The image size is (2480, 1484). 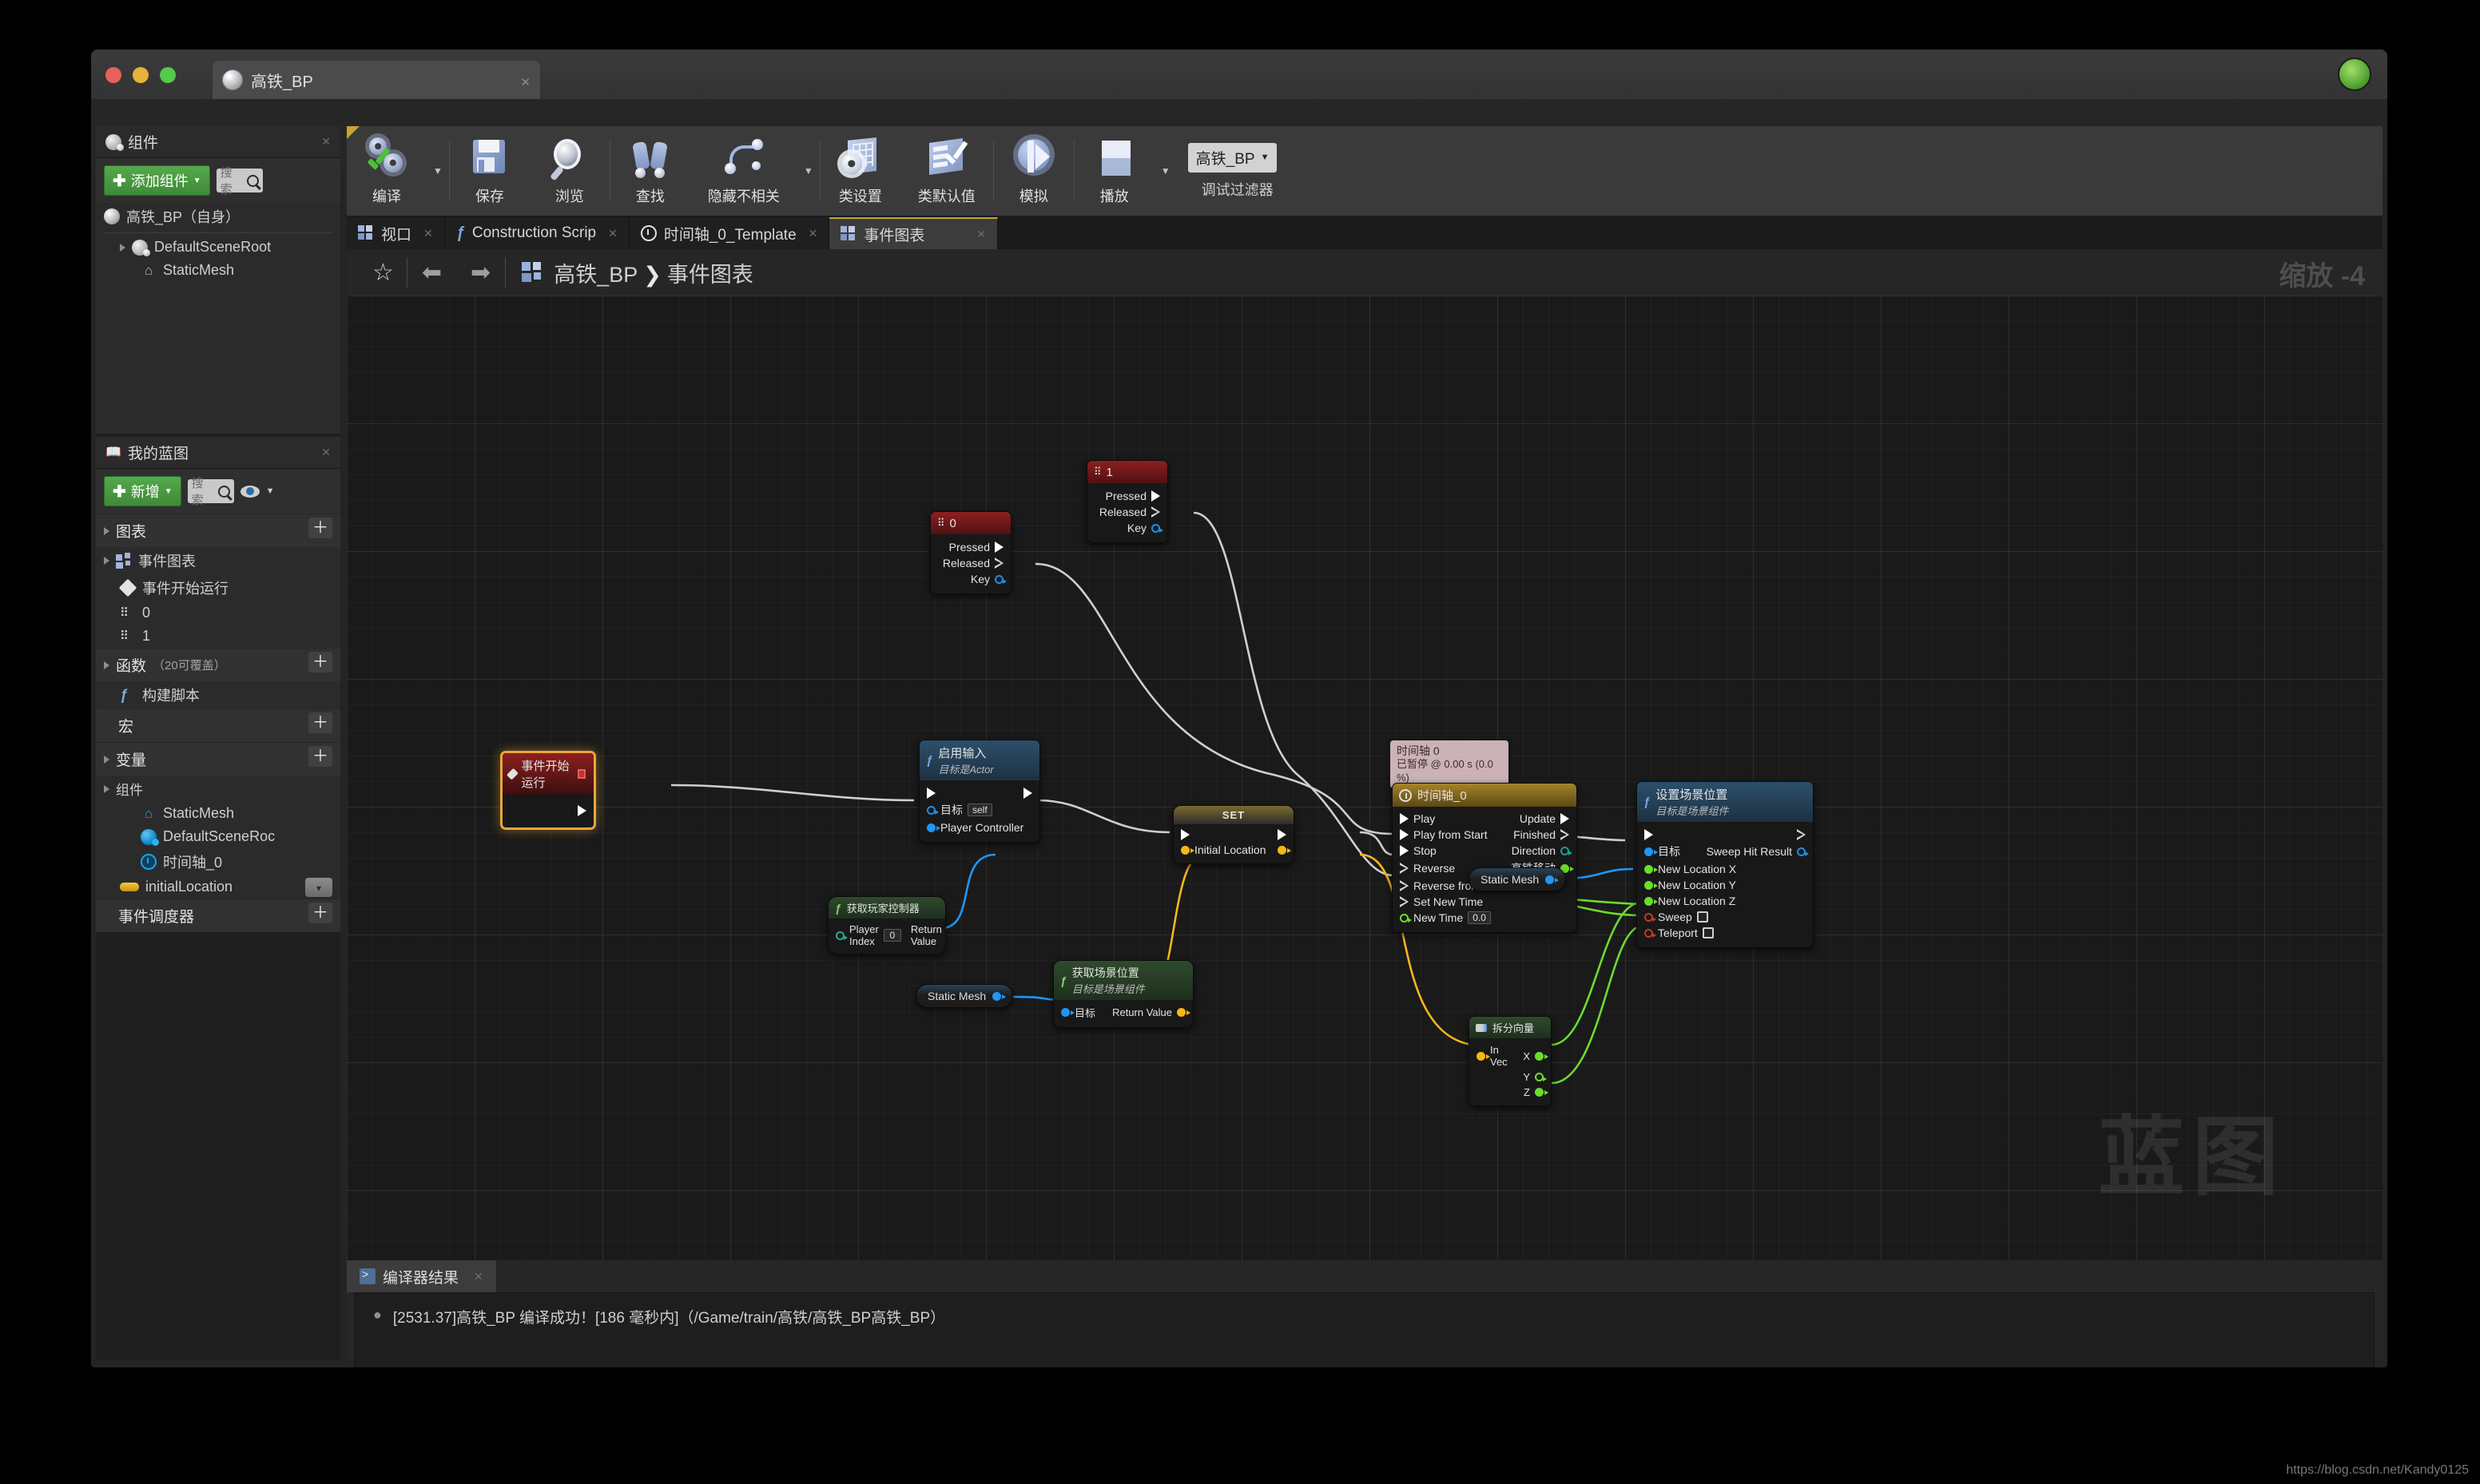 I want to click on add-new-button: ✚ 新增 ▼, so click(x=143, y=491).